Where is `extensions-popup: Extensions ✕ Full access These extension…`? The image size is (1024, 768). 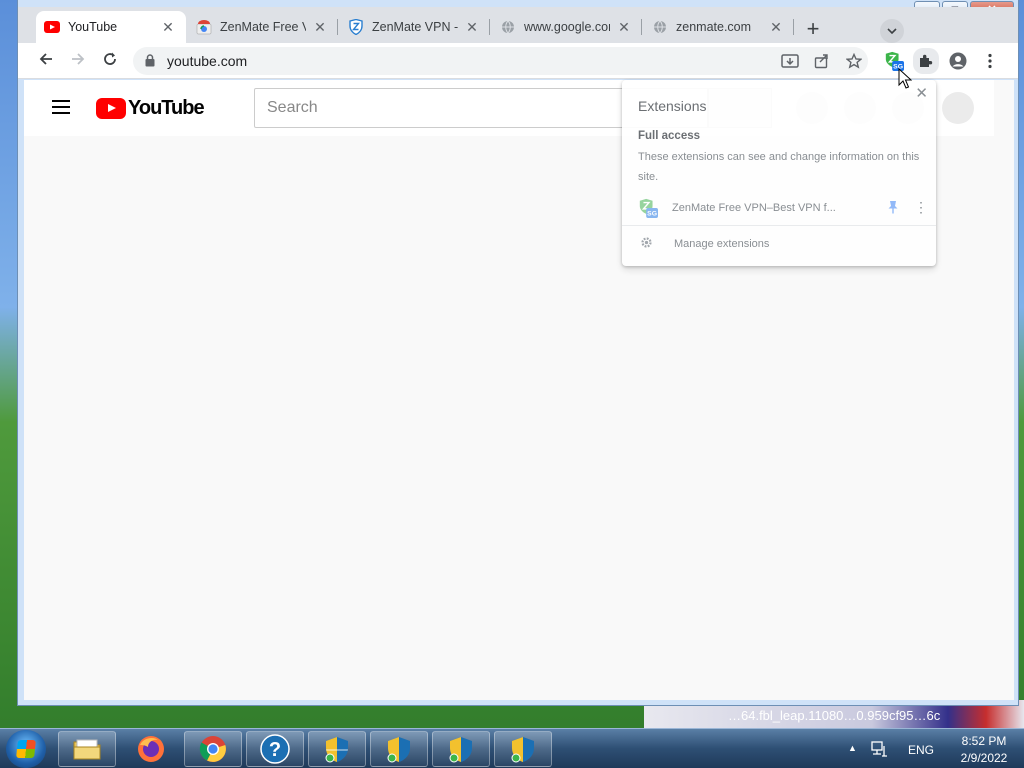
extensions-popup: Extensions ✕ Full access These extension… is located at coordinates (779, 173).